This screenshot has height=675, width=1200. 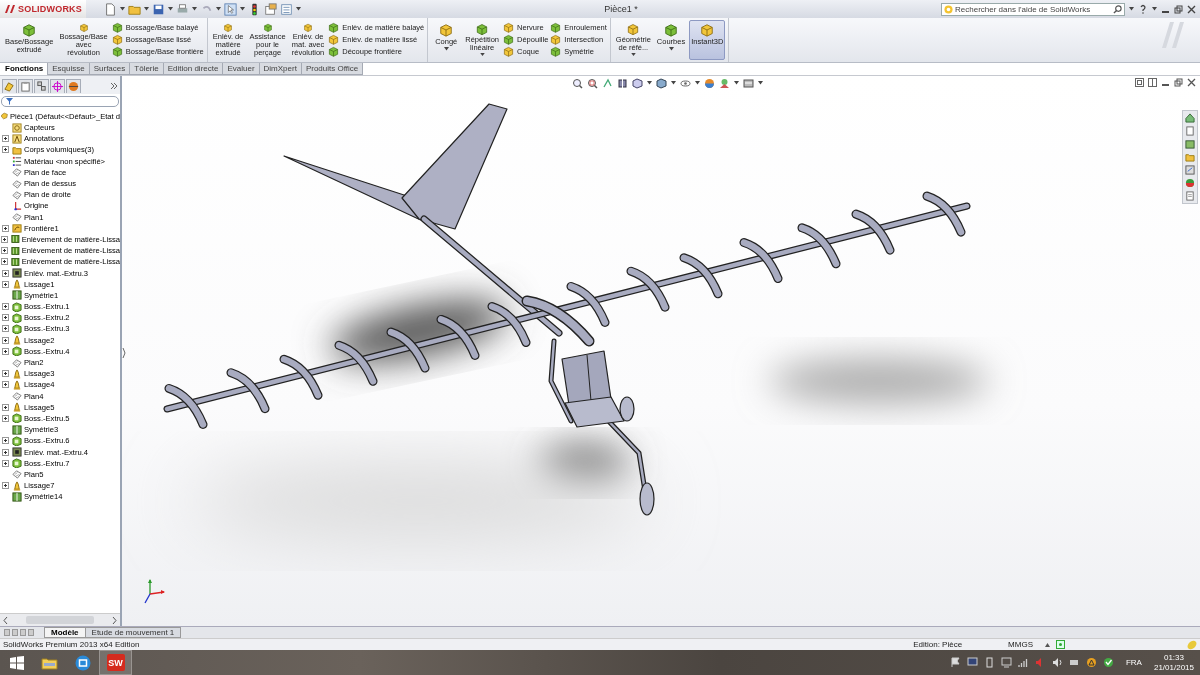 What do you see at coordinates (577, 83) in the screenshot?
I see `zoom-to-fit-icon` at bounding box center [577, 83].